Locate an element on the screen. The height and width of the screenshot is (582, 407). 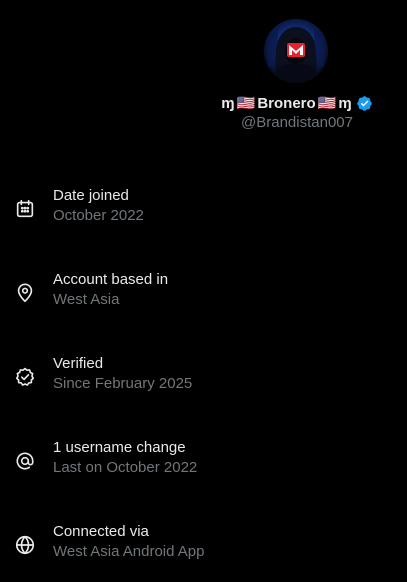
info-item-connected-via: Connected via West Asia Android App is located at coordinates (203, 552).